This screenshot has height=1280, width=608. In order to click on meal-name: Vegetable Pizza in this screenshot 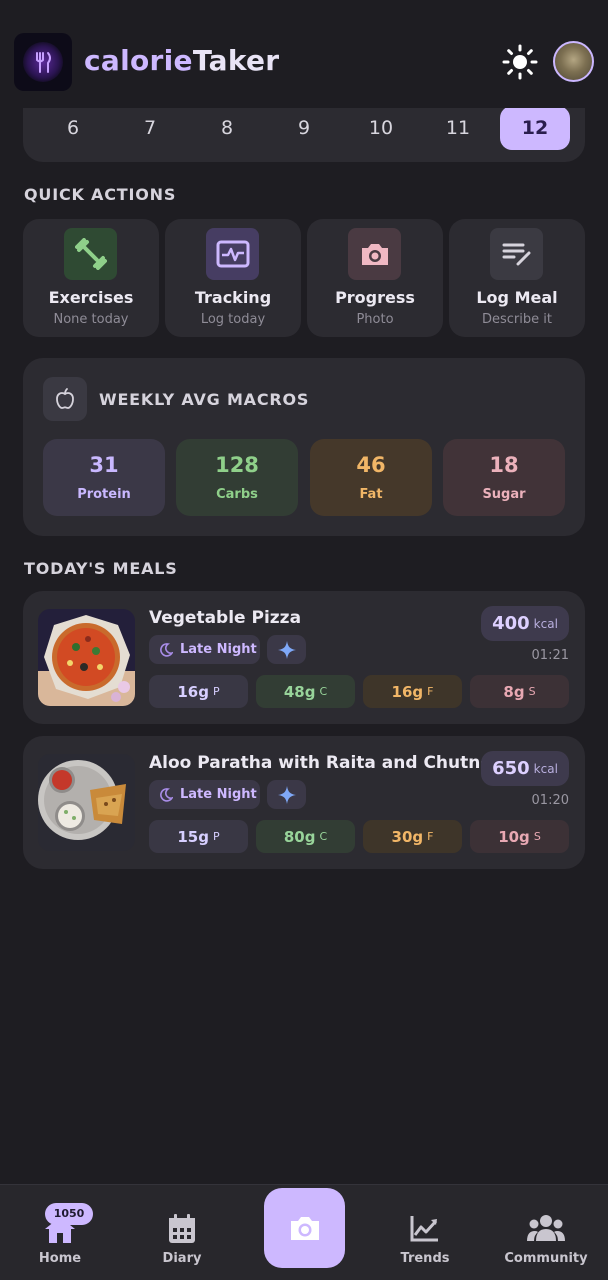, I will do `click(225, 618)`.